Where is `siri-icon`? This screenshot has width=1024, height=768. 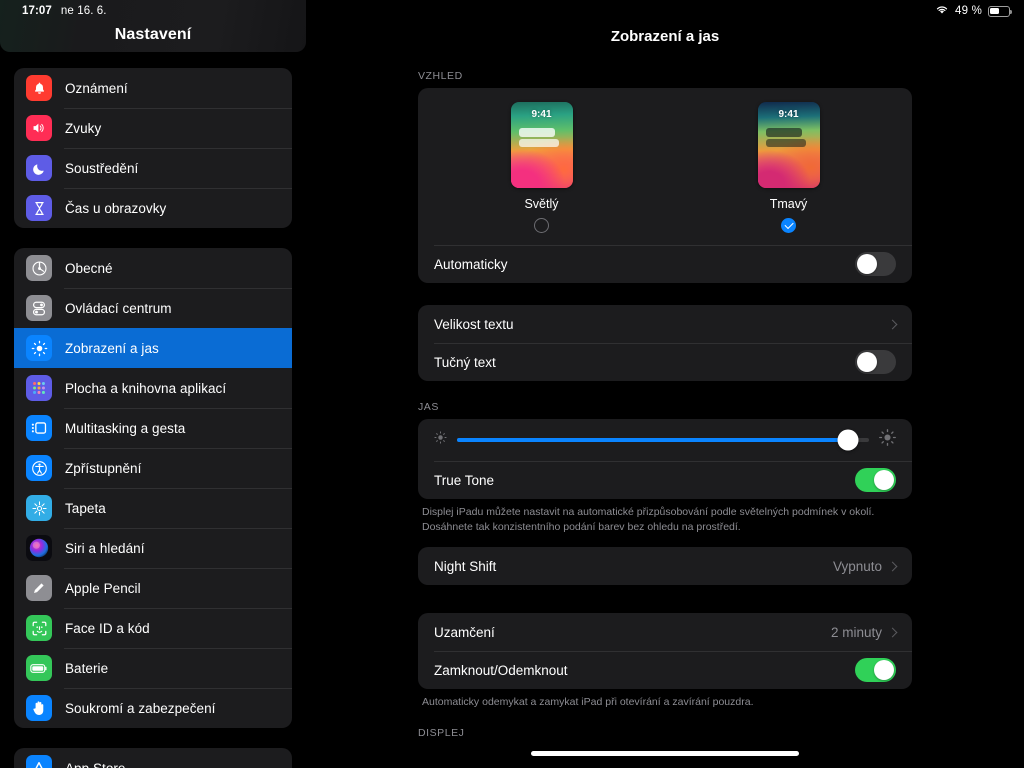 siri-icon is located at coordinates (39, 548).